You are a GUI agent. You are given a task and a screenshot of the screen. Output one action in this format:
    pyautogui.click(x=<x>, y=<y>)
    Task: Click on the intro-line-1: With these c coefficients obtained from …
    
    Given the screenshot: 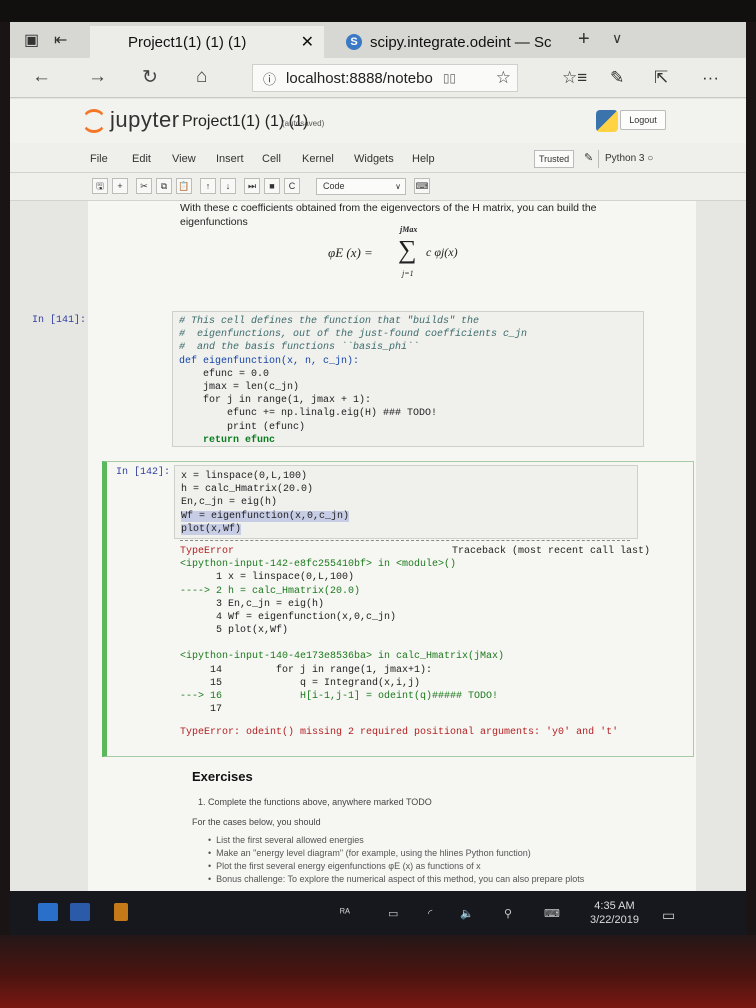 What is the action you would take?
    pyautogui.click(x=388, y=208)
    